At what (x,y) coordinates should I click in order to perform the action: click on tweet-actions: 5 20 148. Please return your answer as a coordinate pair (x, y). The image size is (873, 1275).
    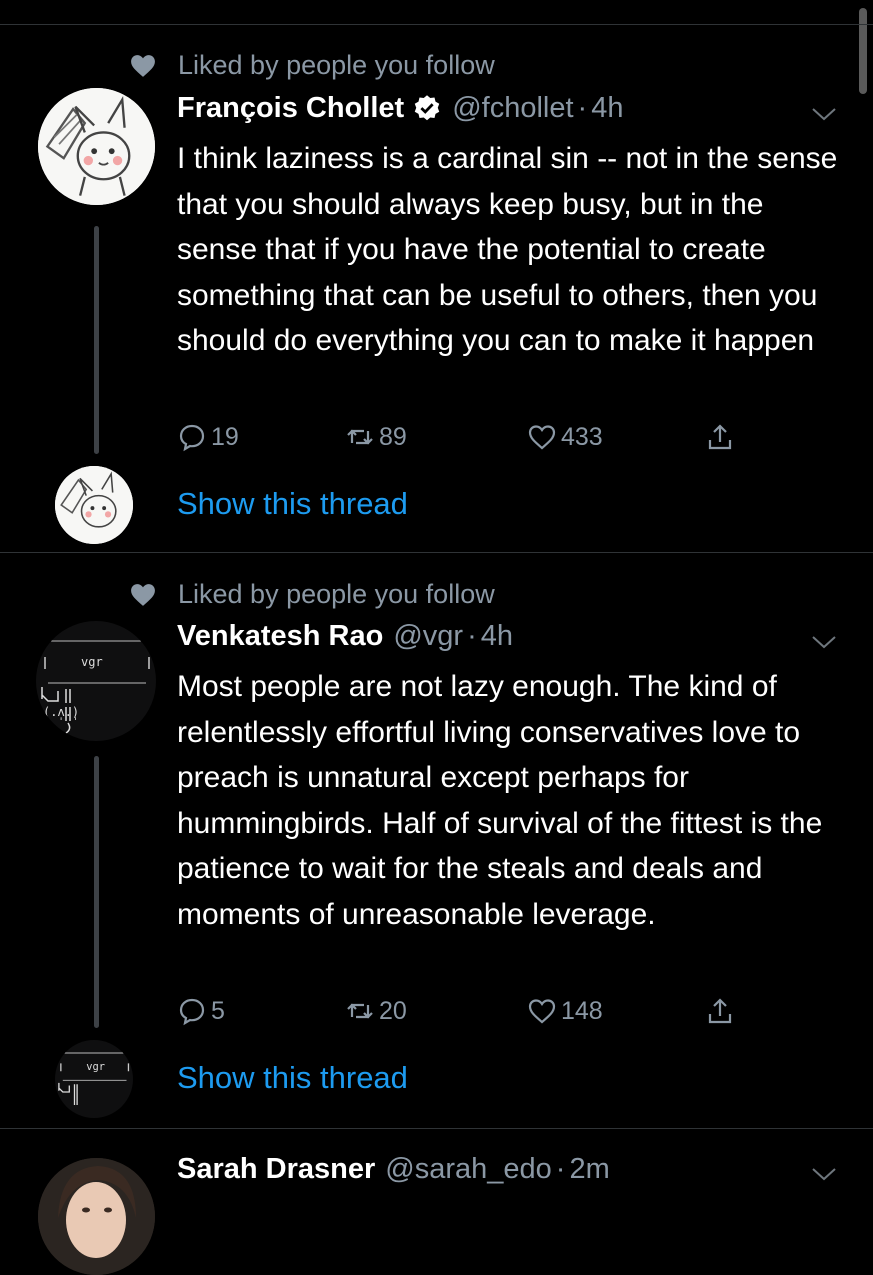
    Looking at the image, I should click on (467, 1016).